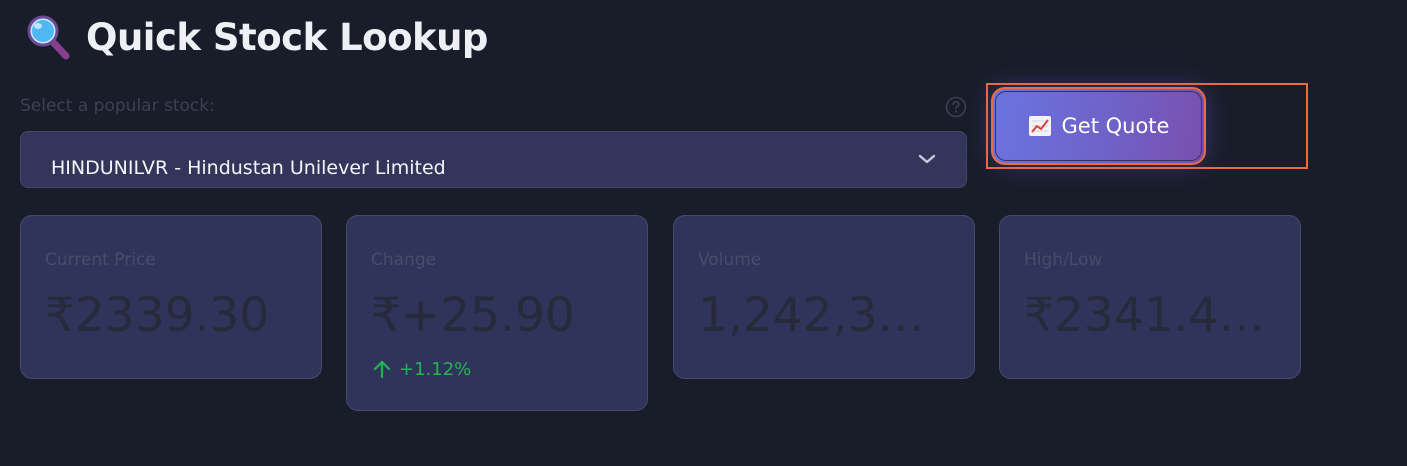 Image resolution: width=1407 pixels, height=466 pixels. I want to click on page-title: Quick Stock Lookup, so click(287, 37).